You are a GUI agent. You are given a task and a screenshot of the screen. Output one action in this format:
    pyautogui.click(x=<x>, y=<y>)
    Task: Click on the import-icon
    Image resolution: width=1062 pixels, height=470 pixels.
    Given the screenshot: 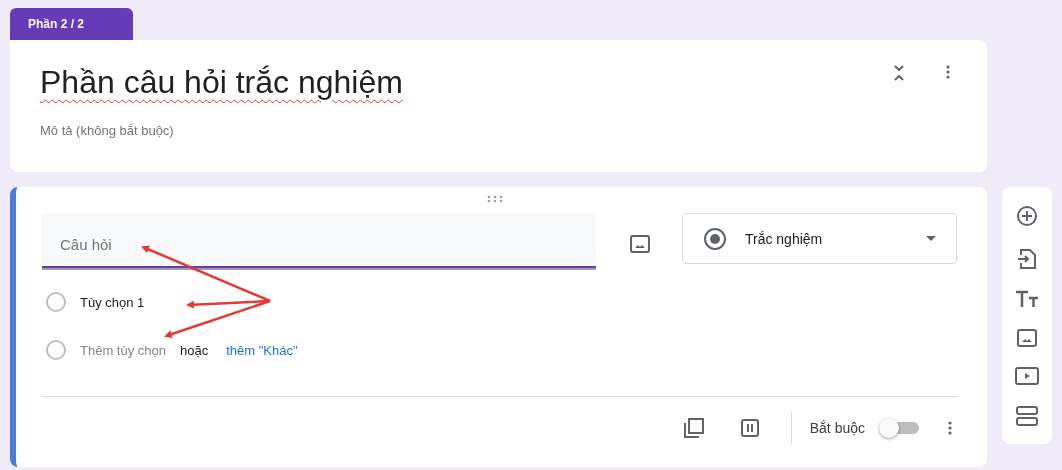 What is the action you would take?
    pyautogui.click(x=1027, y=258)
    